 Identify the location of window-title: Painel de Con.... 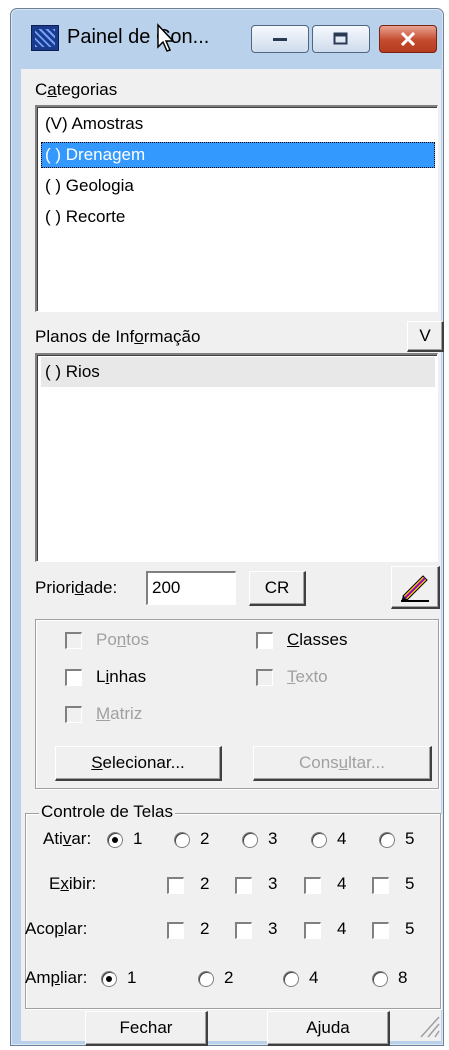
(138, 37).